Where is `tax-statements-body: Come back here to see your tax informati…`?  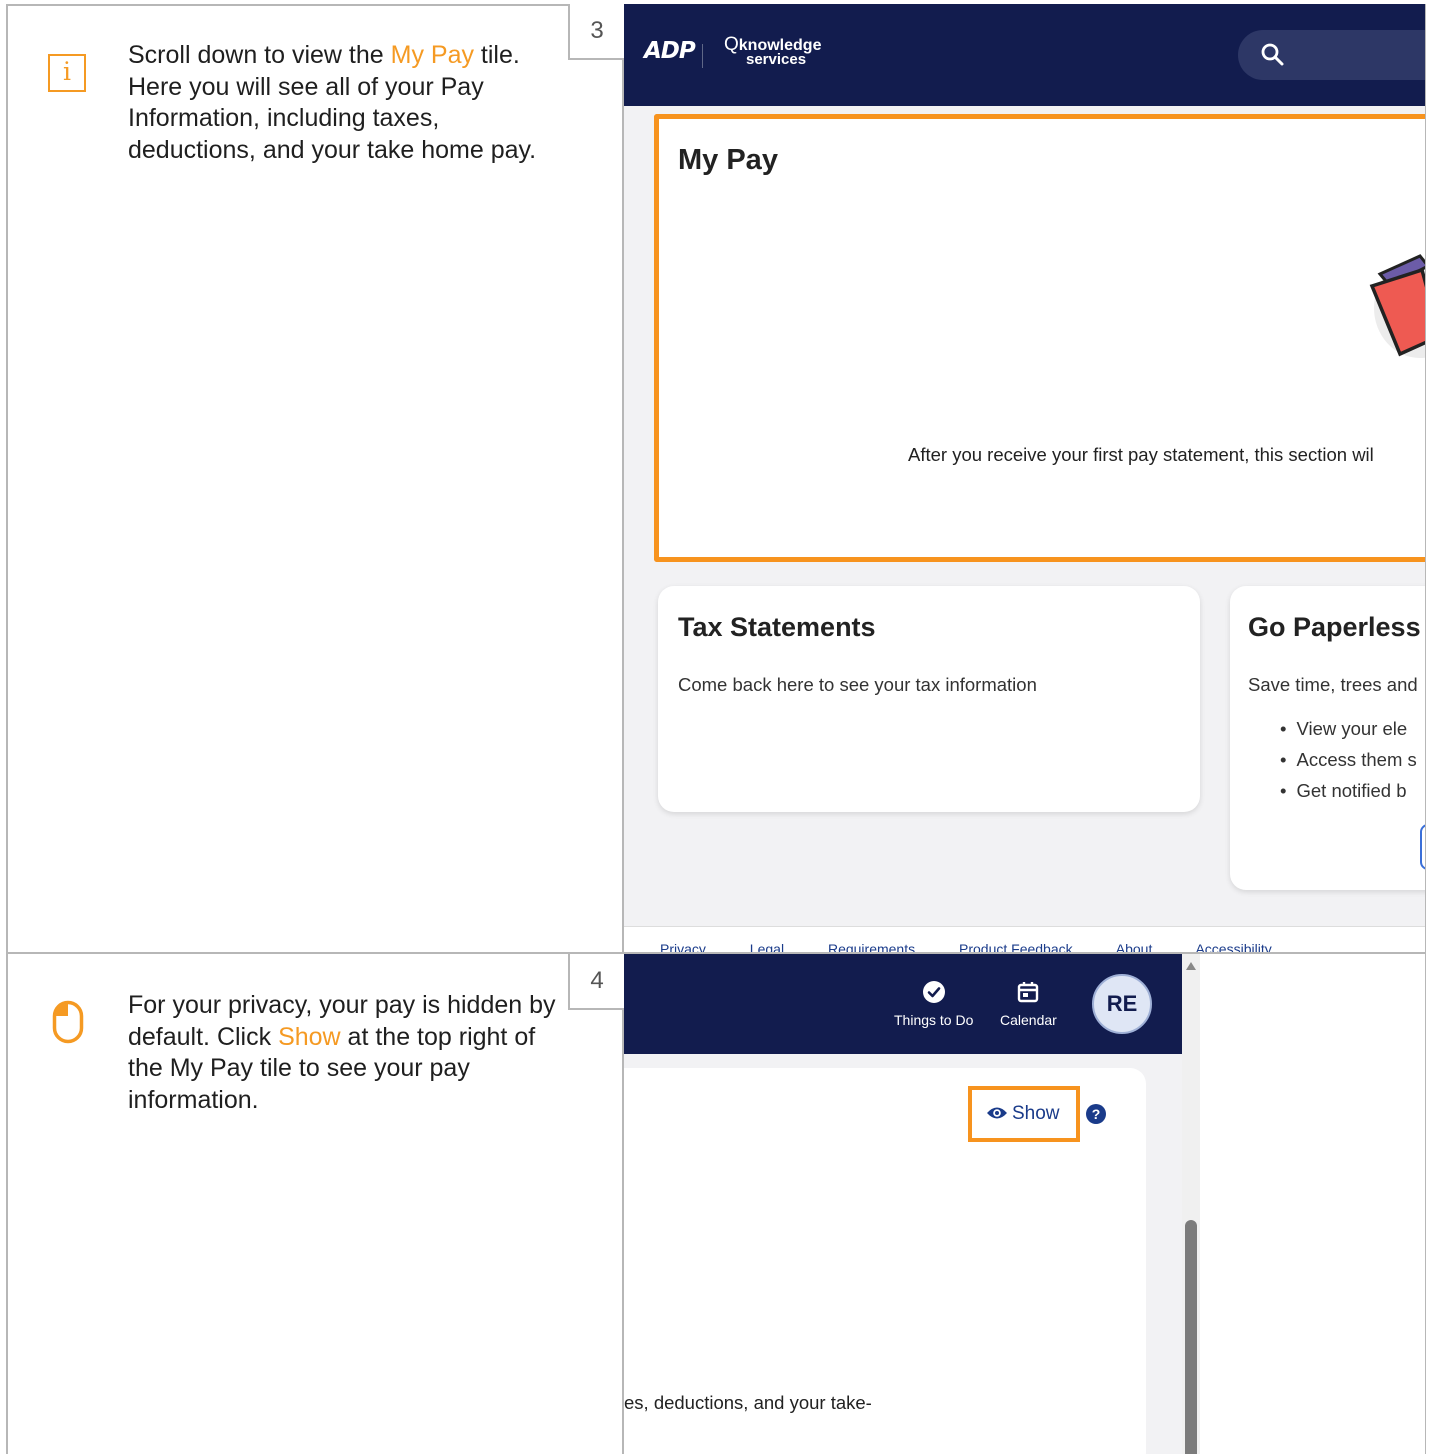
tax-statements-body: Come back here to see your tax informati… is located at coordinates (857, 684).